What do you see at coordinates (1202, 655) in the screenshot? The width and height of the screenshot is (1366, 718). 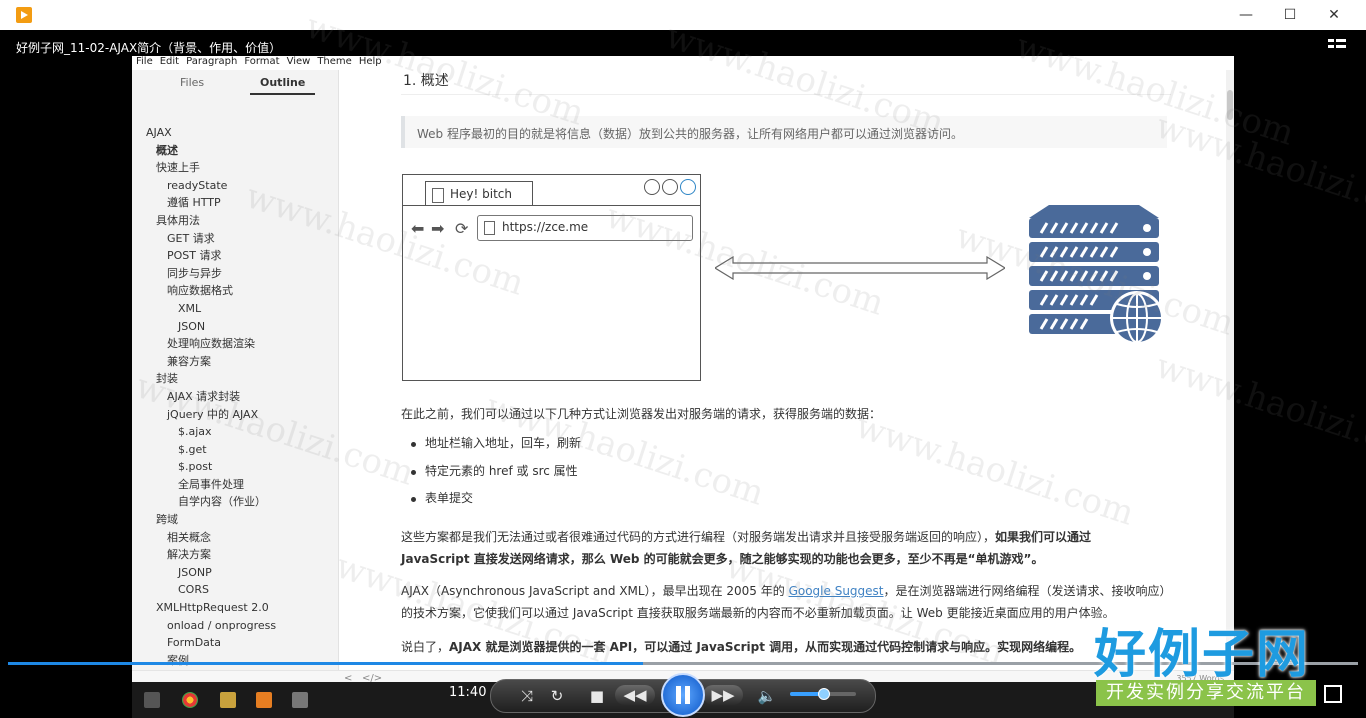 I see `haolizi-logo: 好例子网` at bounding box center [1202, 655].